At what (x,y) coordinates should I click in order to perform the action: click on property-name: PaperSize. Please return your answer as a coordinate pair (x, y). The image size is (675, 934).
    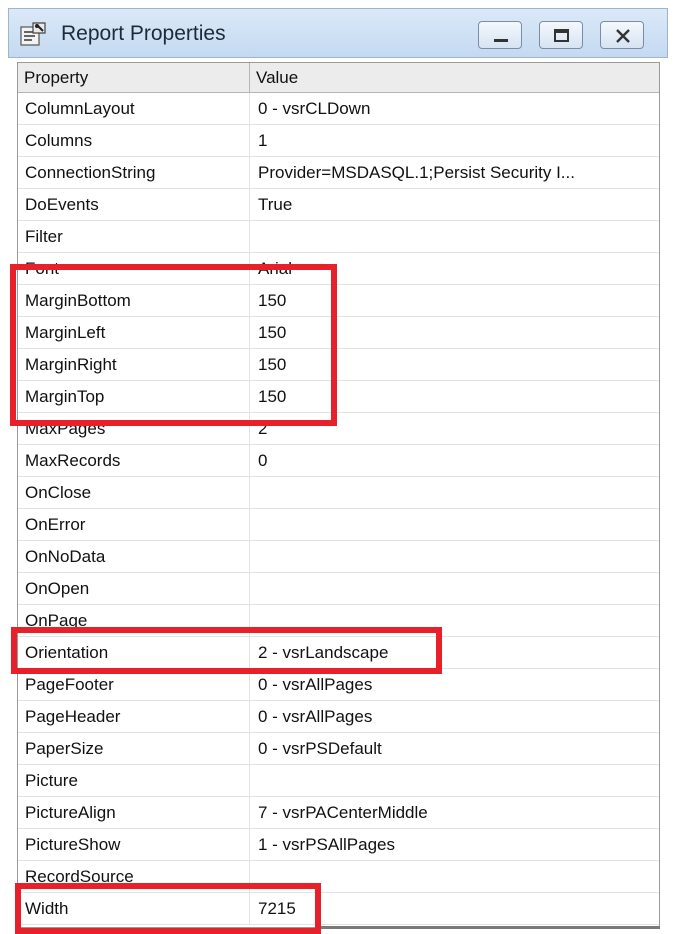
    Looking at the image, I should click on (134, 748).